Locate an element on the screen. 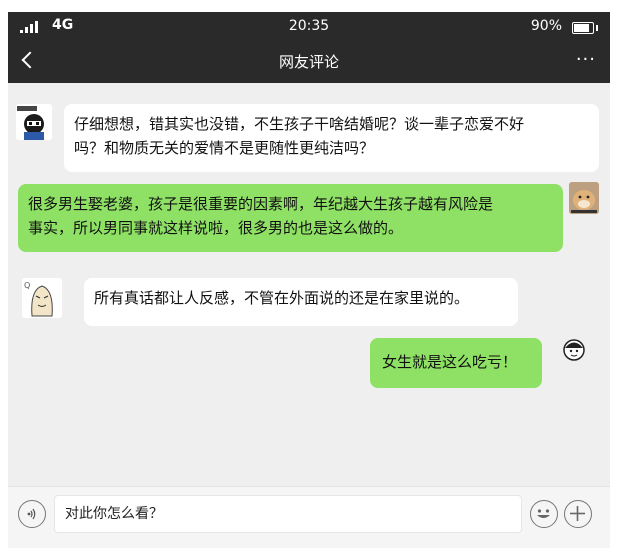  plus-icon is located at coordinates (578, 514).